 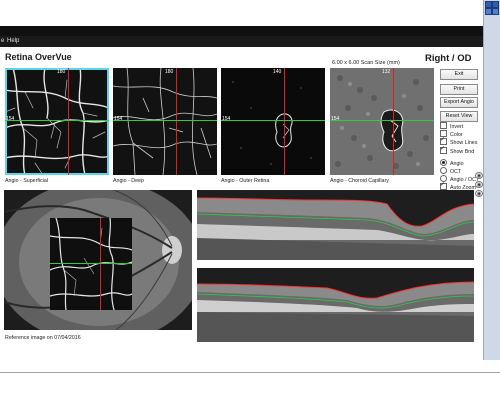 I want to click on outer-retina-map, so click(x=273, y=121).